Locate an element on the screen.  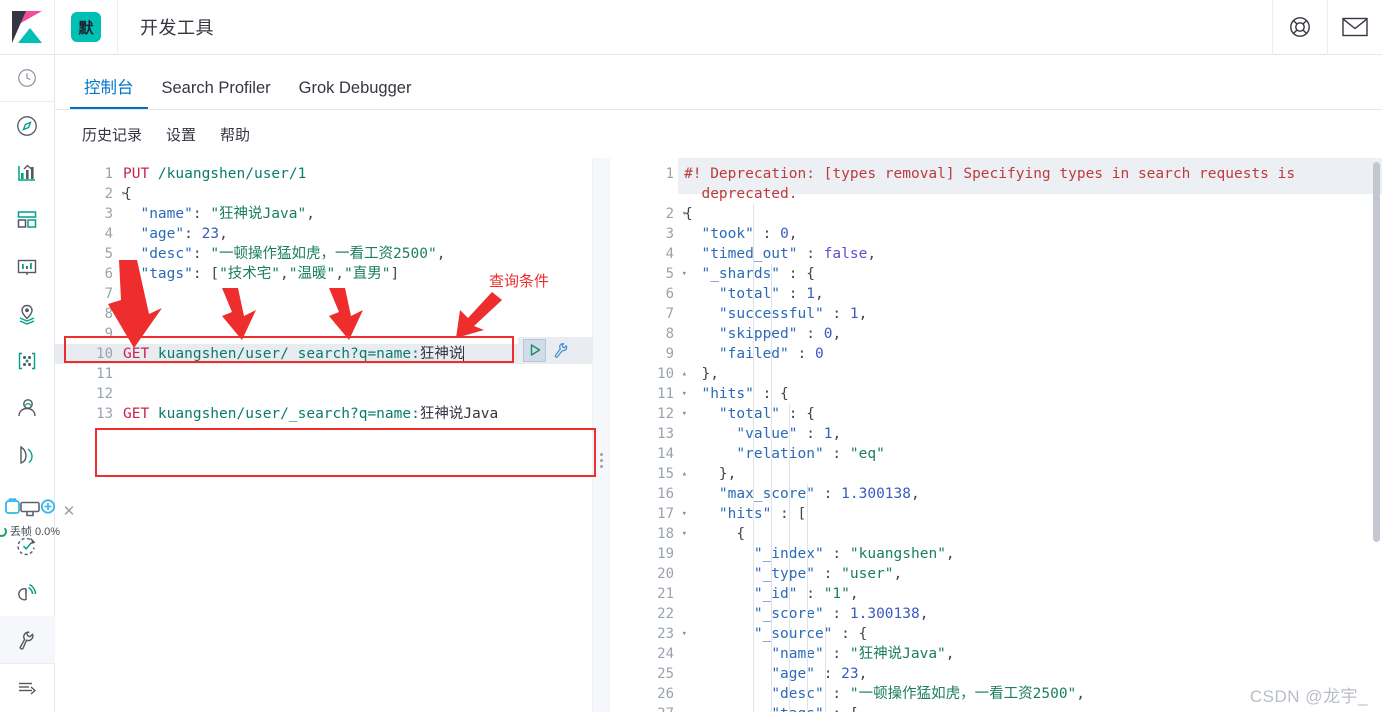
code-line: { is located at coordinates (354, 194).